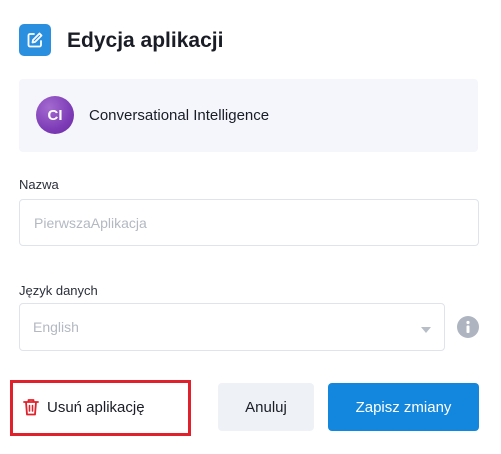 The image size is (501, 454). What do you see at coordinates (249, 222) in the screenshot?
I see `name-input` at bounding box center [249, 222].